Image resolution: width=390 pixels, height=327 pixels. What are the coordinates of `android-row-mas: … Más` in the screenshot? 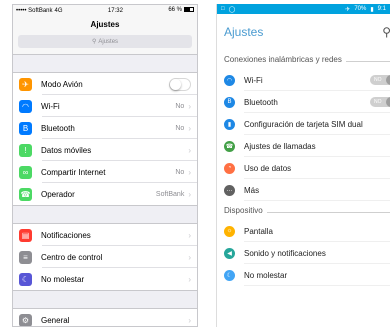 It's located at (303, 190).